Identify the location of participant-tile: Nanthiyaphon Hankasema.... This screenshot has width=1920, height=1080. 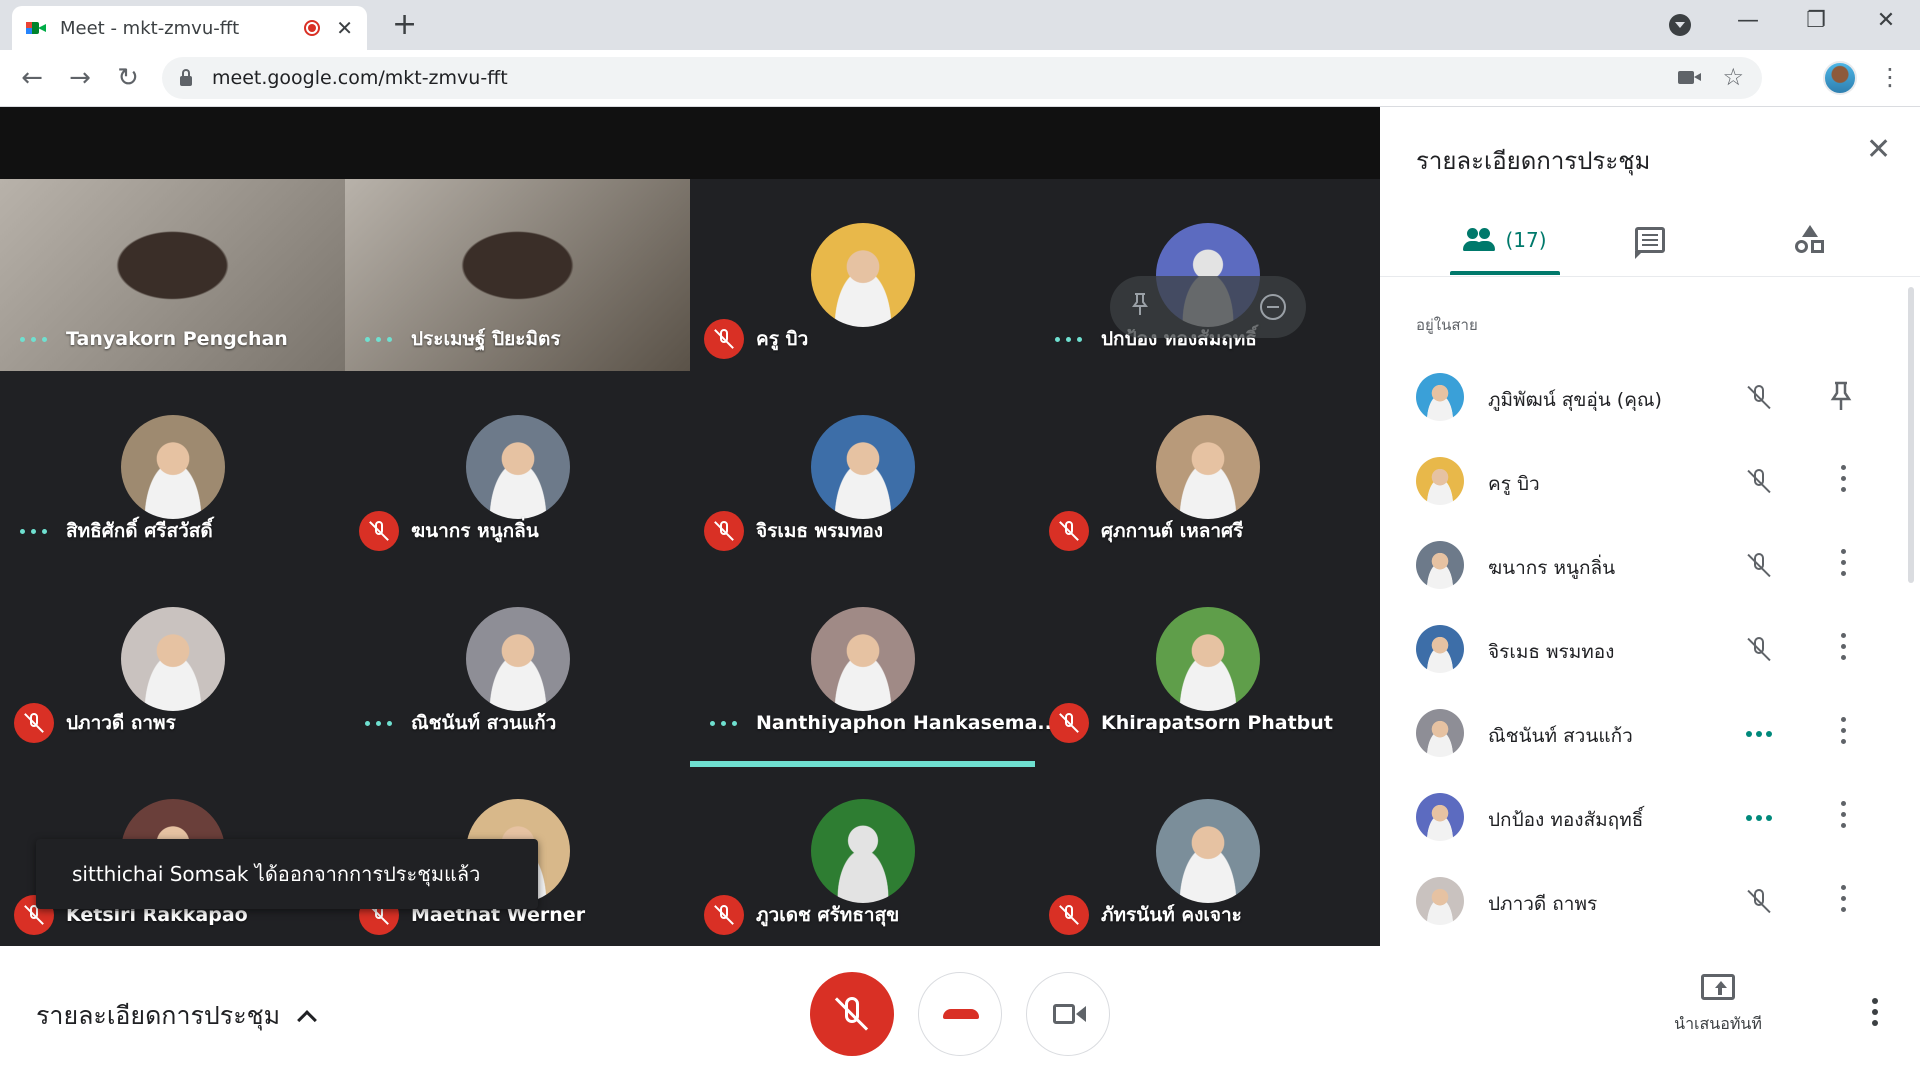
(874, 665).